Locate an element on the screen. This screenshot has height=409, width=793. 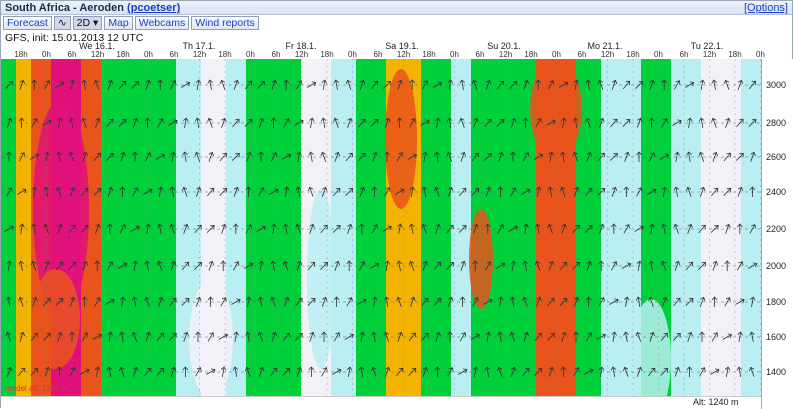
forecast-button: Forecast is located at coordinates (27, 23).